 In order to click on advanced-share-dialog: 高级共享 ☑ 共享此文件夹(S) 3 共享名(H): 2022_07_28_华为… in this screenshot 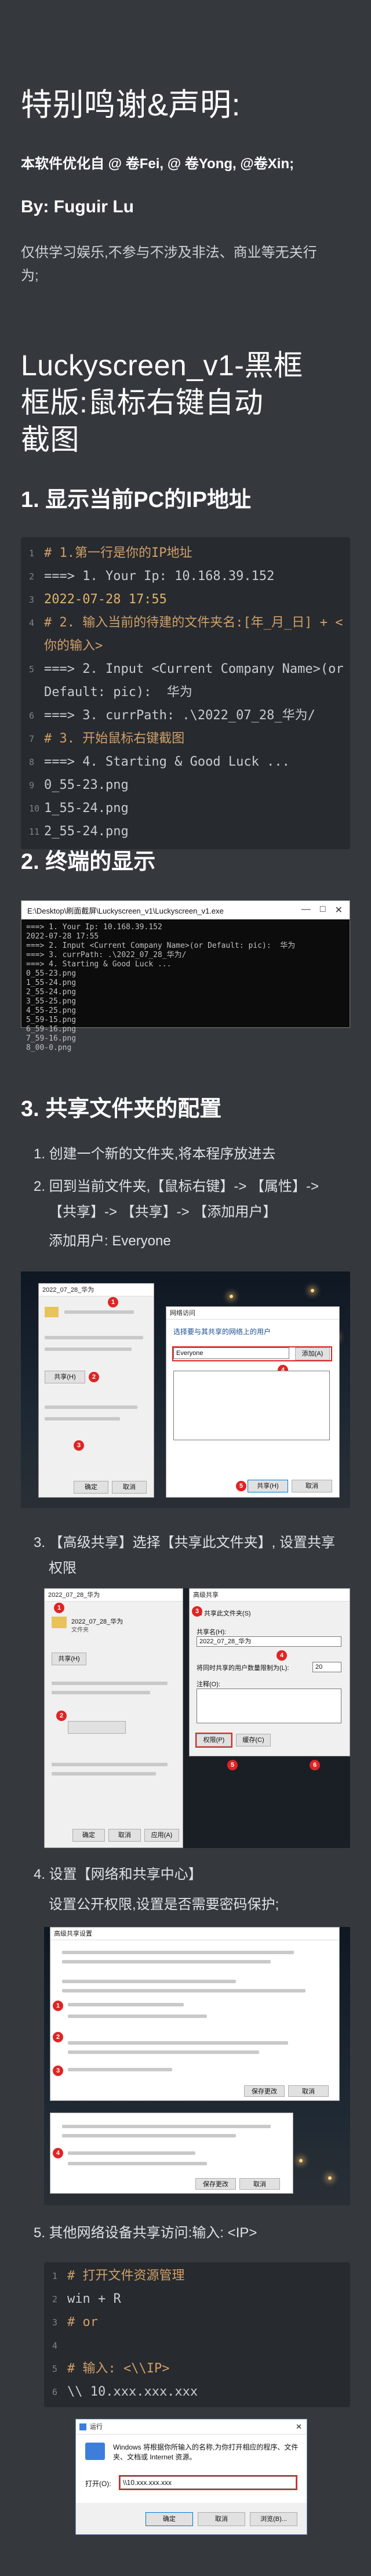, I will do `click(269, 1672)`.